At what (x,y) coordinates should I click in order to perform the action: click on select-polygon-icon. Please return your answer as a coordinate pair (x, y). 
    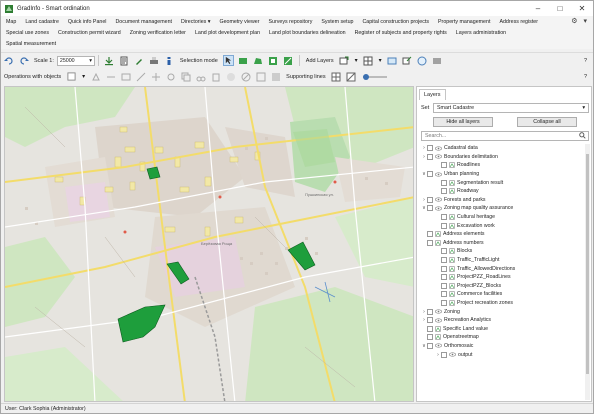
    Looking at the image, I should click on (258, 60).